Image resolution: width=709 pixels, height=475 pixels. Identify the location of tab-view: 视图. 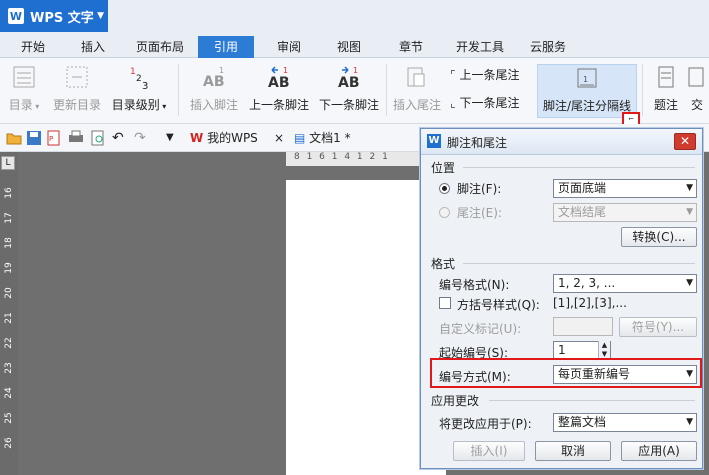
(349, 47).